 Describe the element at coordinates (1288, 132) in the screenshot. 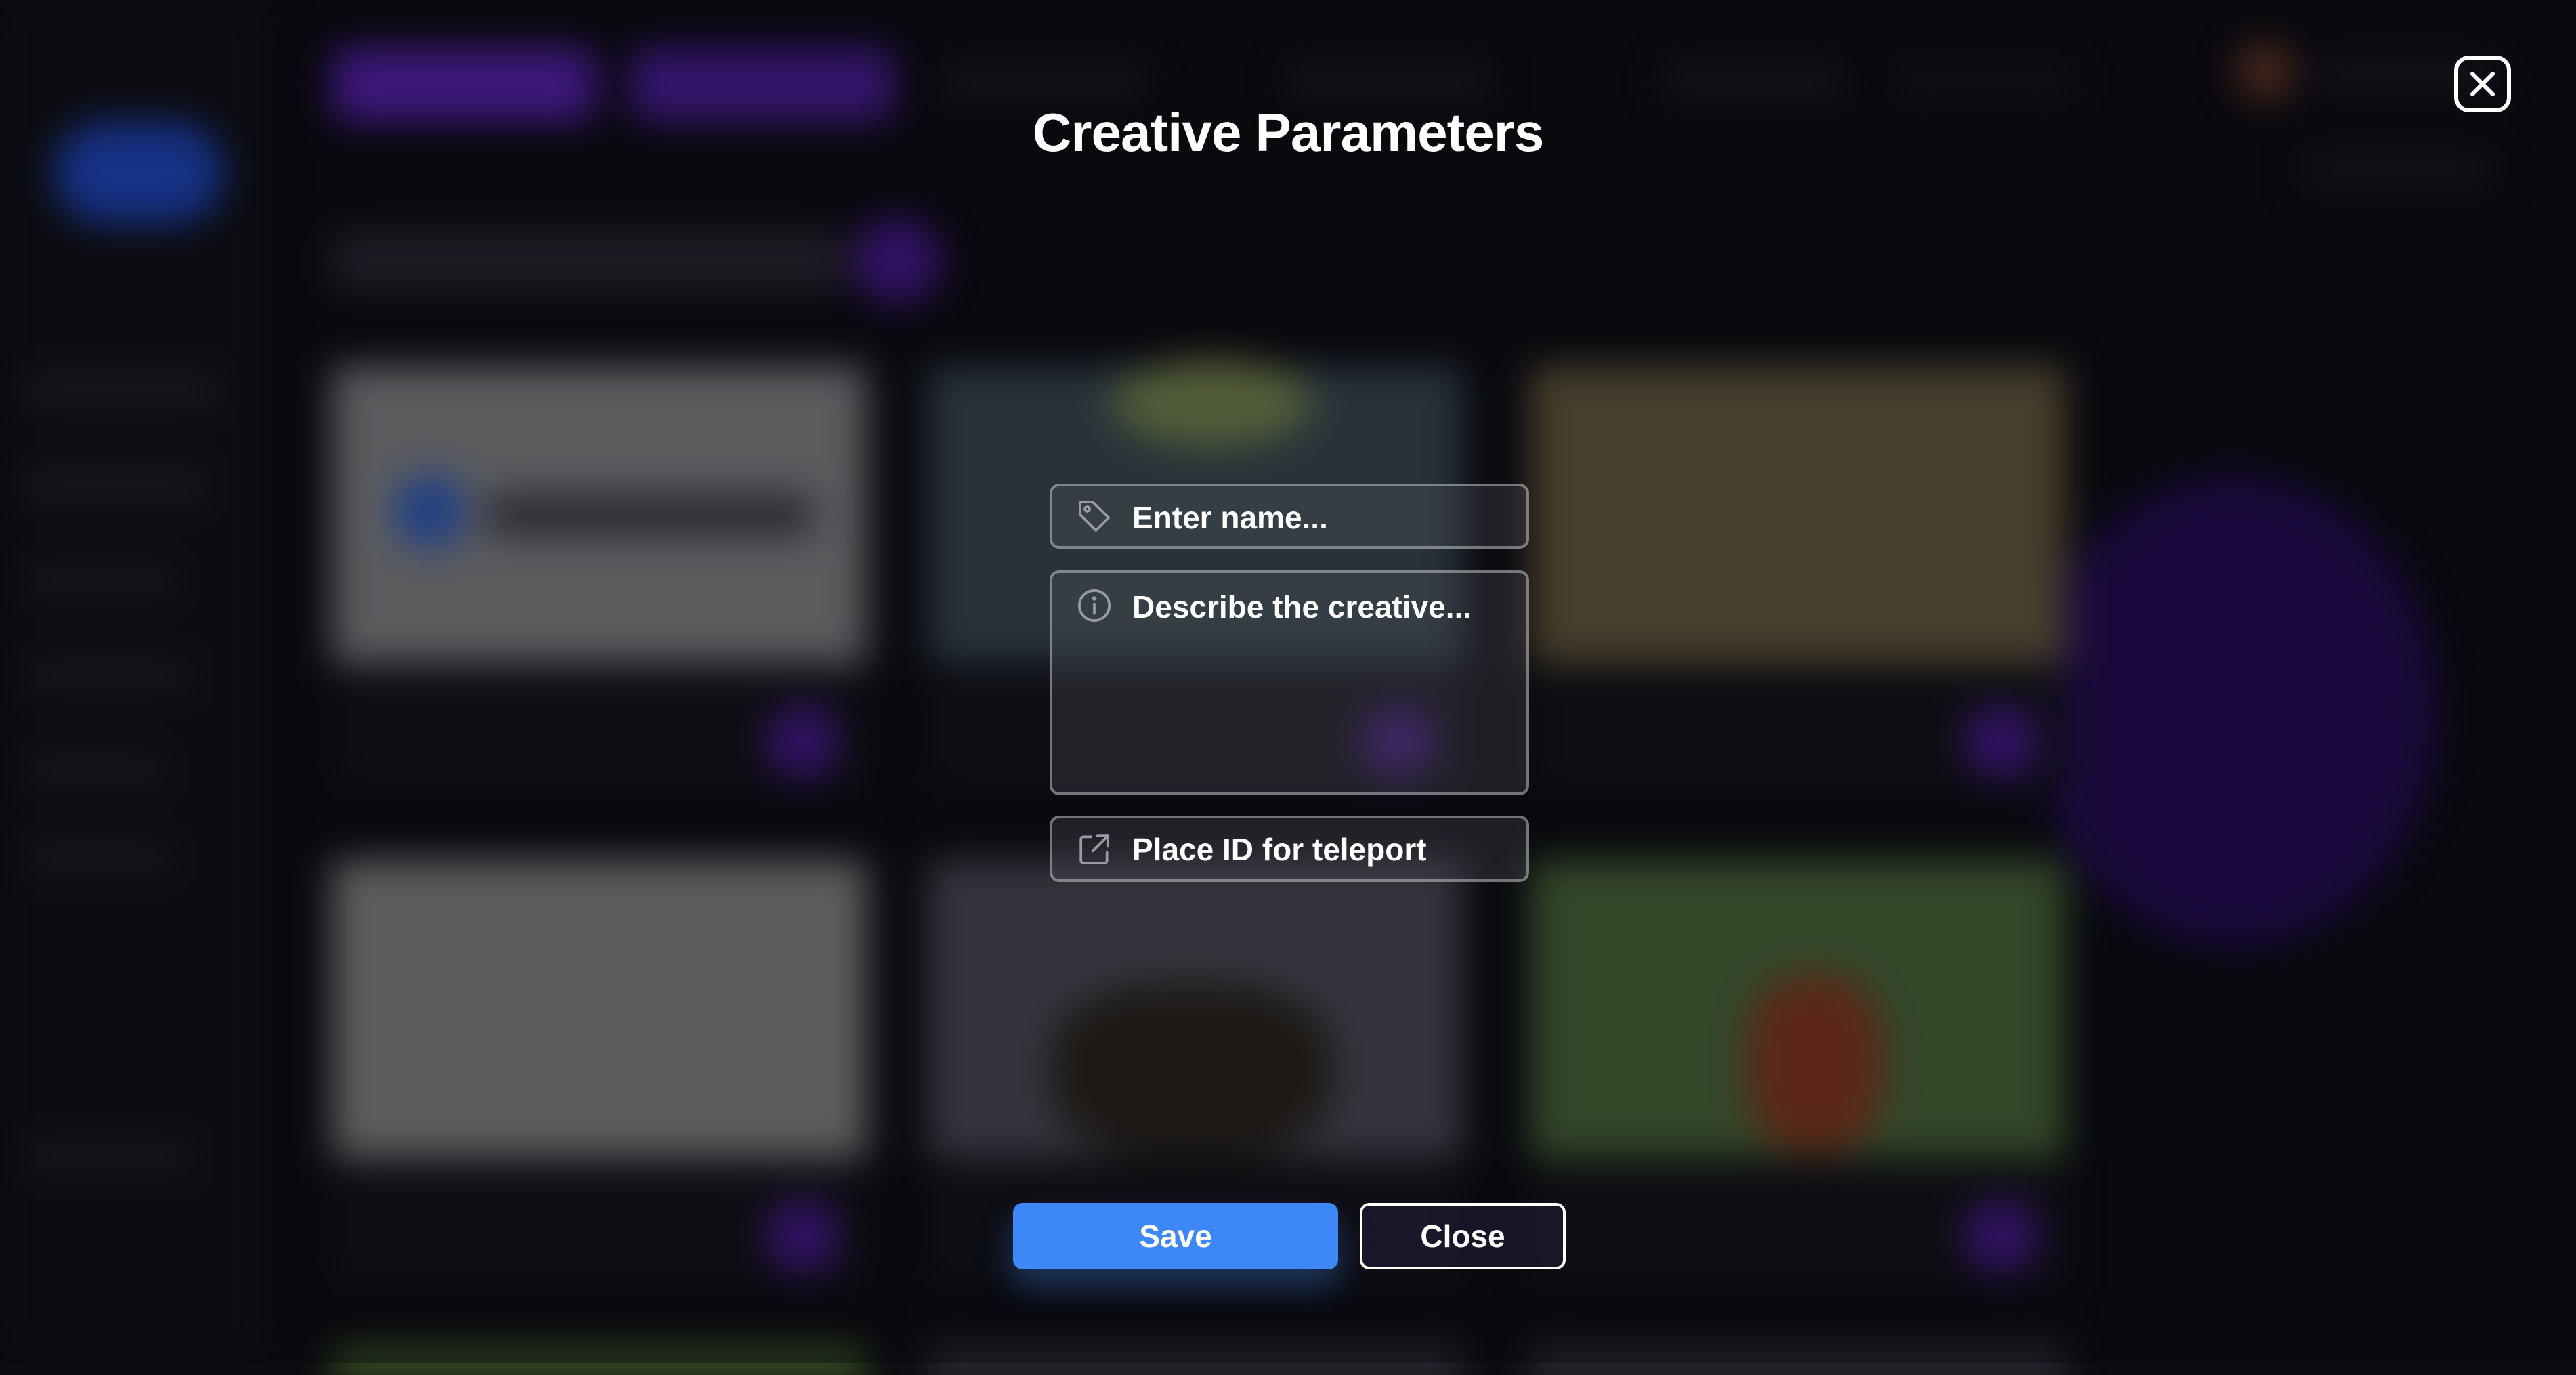

I see `modal-title: Creative Parameters` at that location.